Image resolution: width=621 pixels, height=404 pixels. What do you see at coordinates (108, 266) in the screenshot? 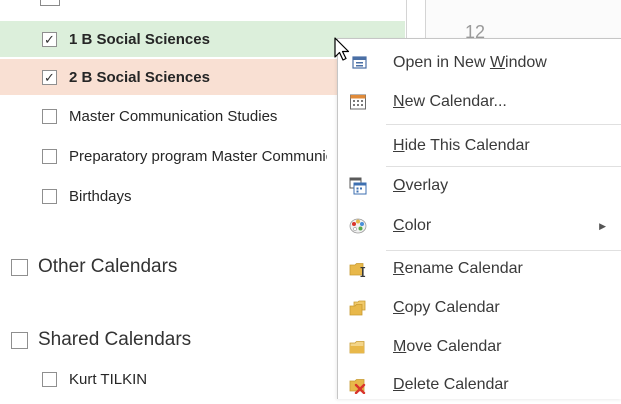
I see `group-label: Other Calendars` at bounding box center [108, 266].